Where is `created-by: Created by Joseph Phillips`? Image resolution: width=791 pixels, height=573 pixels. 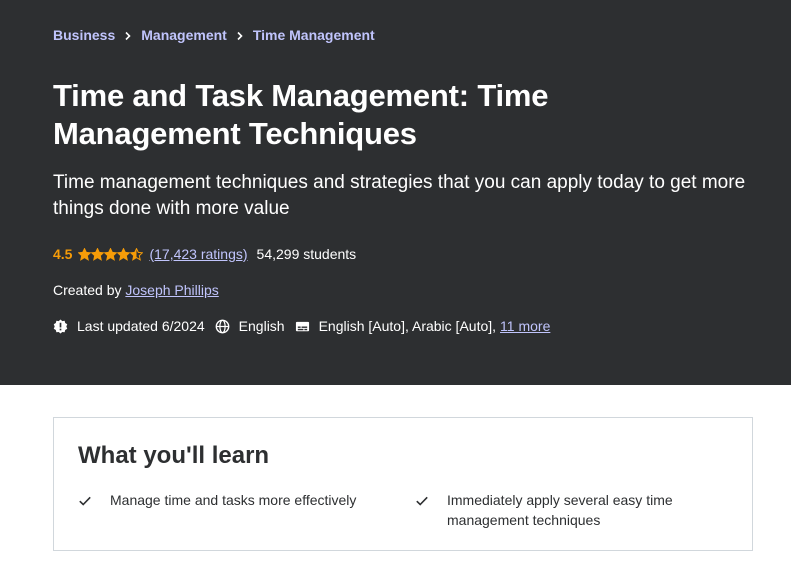
created-by: Created by Joseph Phillips is located at coordinates (136, 290).